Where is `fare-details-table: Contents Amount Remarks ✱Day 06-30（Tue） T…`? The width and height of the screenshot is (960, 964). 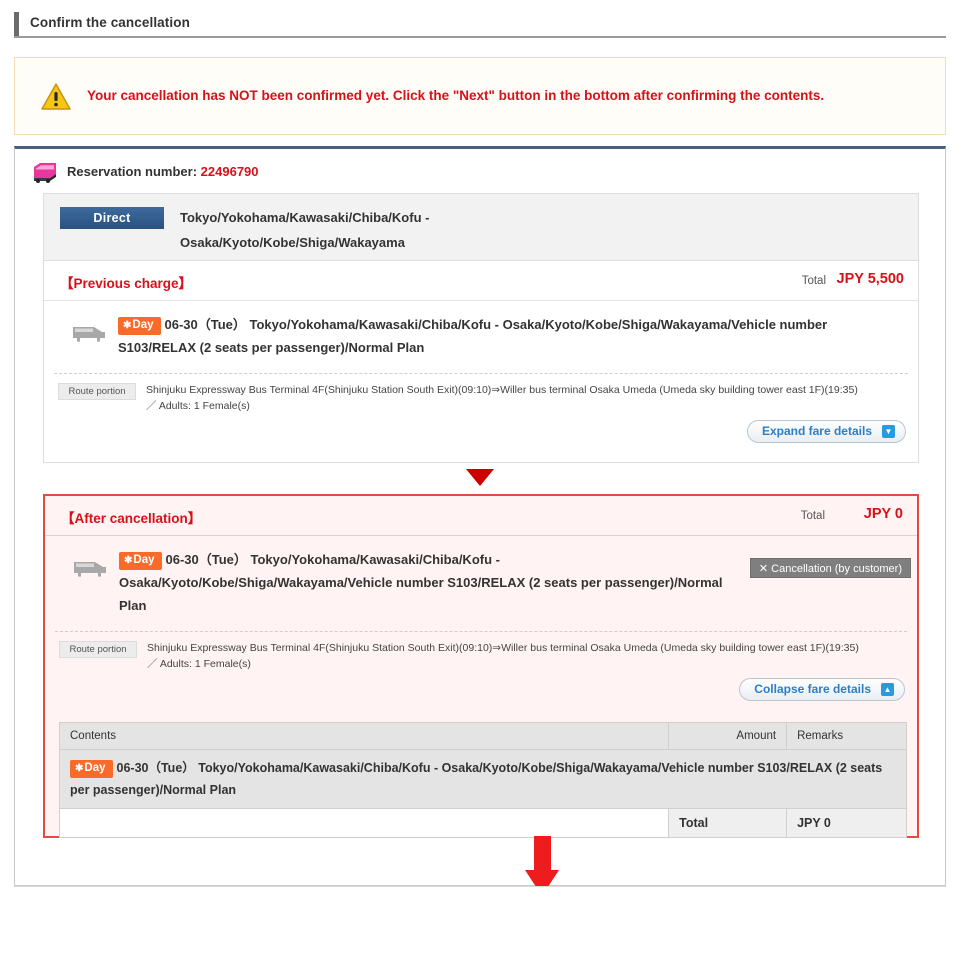 fare-details-table: Contents Amount Remarks ✱Day 06-30（Tue） T… is located at coordinates (482, 780).